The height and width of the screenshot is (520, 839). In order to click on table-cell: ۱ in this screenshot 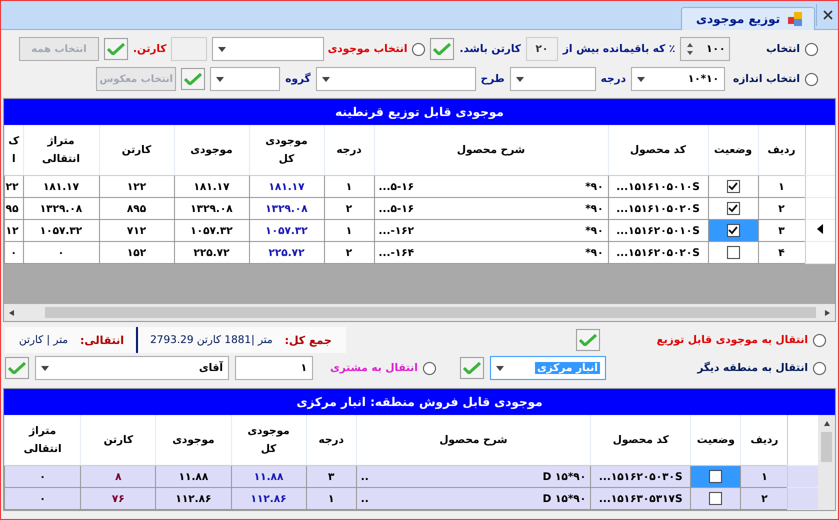, I will do `click(349, 187)`.